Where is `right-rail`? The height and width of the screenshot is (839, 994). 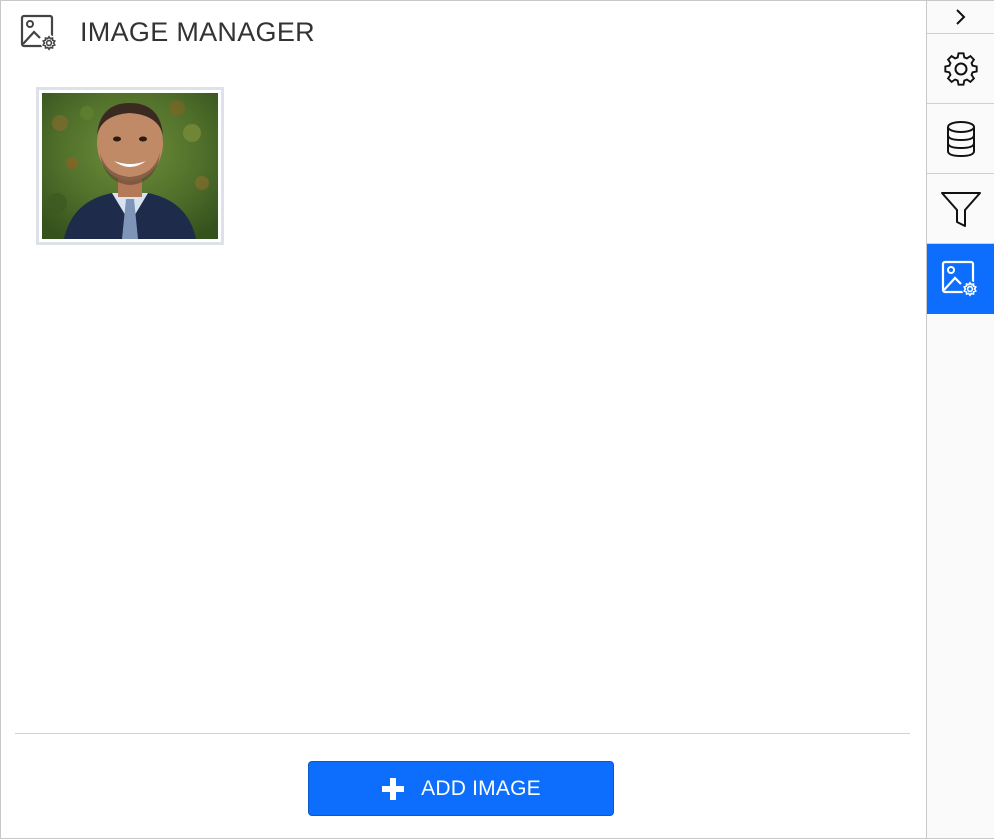
right-rail is located at coordinates (960, 419).